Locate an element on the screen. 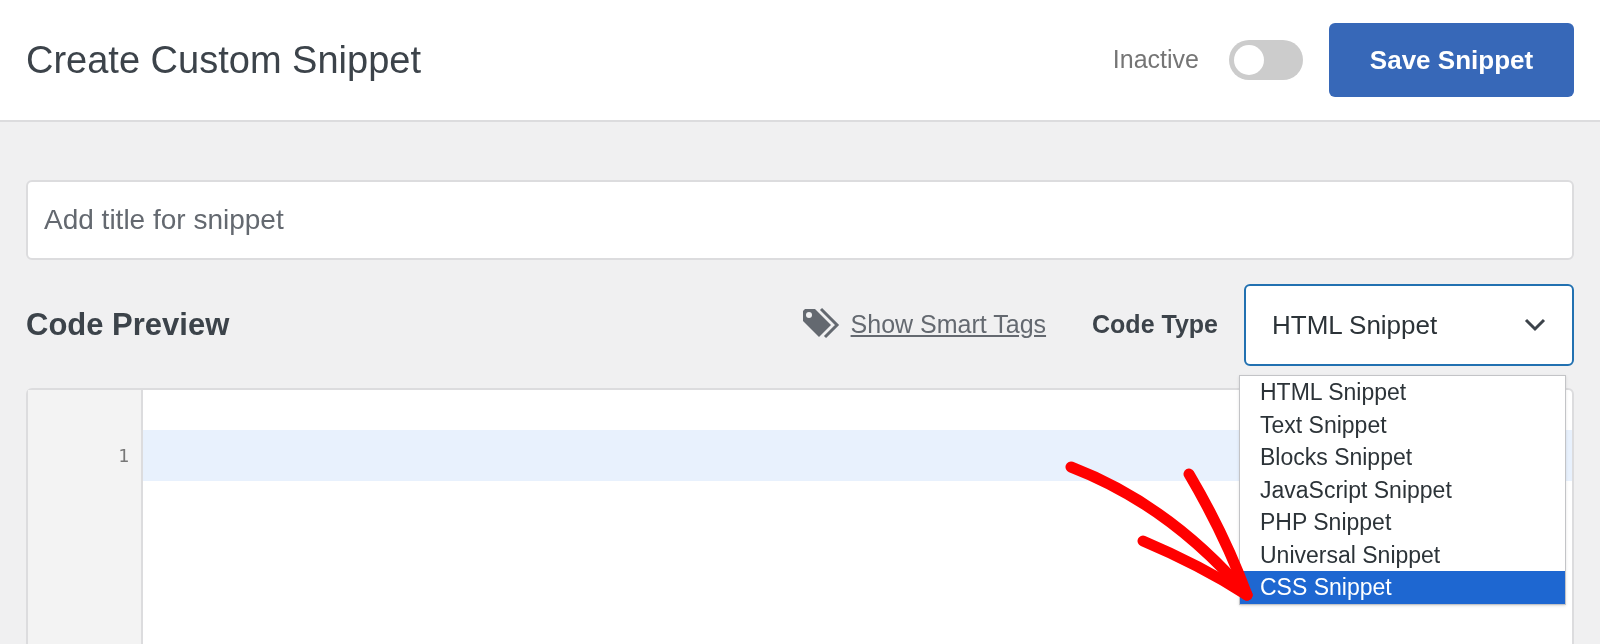  status-label: Inactive is located at coordinates (1155, 60).